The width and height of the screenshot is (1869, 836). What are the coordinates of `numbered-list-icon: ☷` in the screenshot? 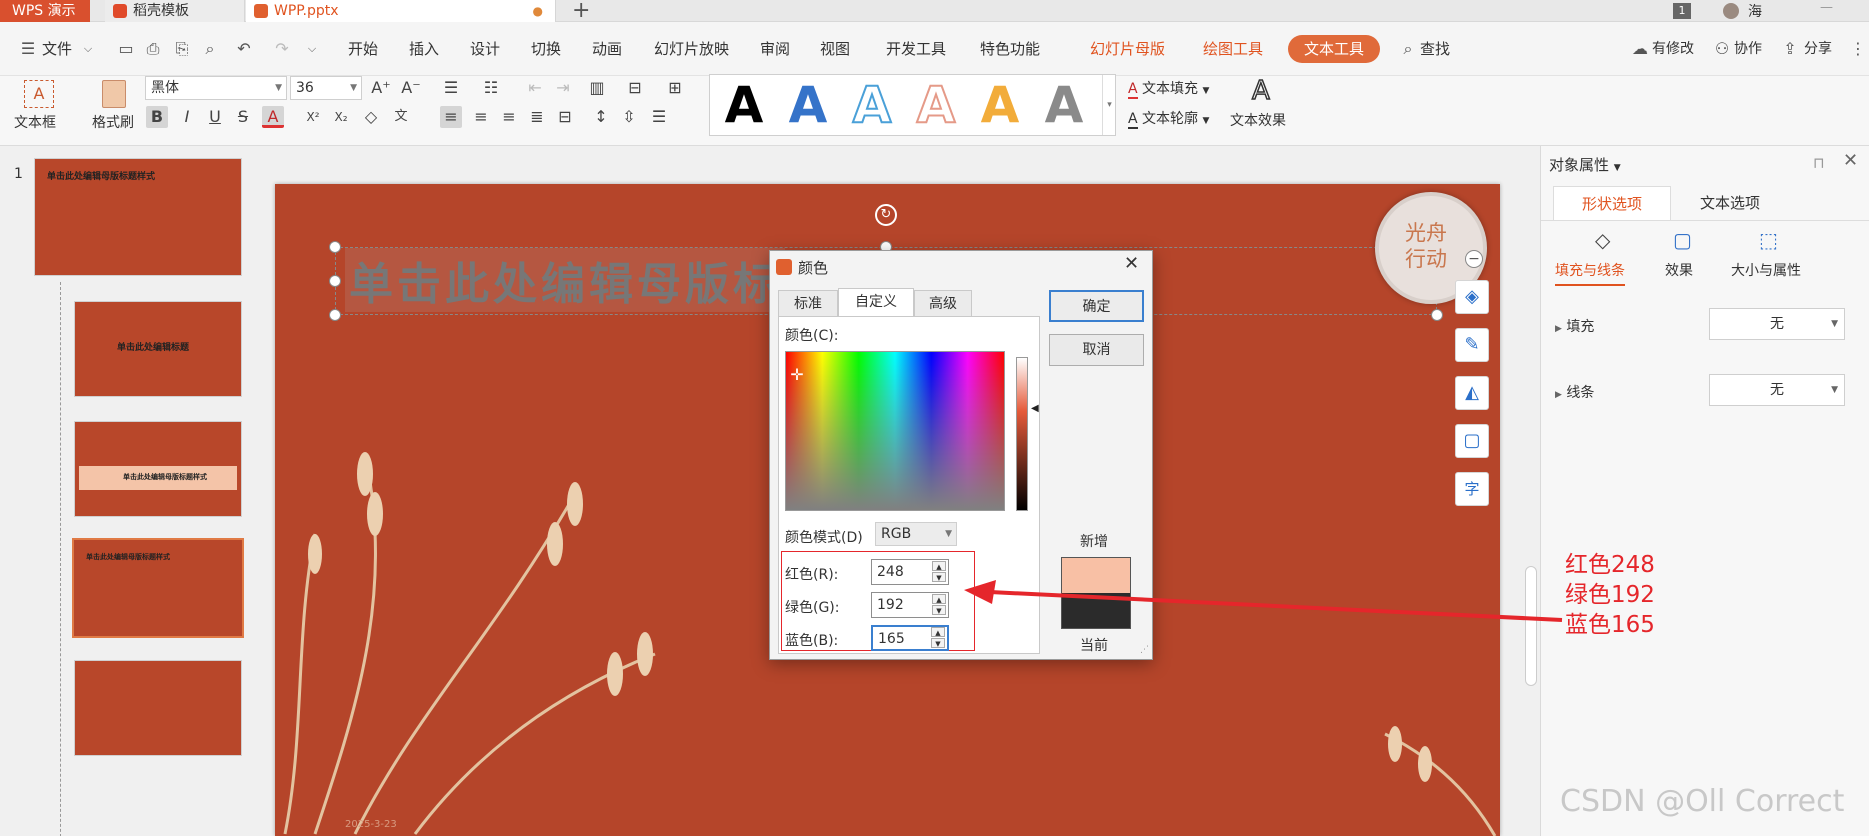 It's located at (491, 88).